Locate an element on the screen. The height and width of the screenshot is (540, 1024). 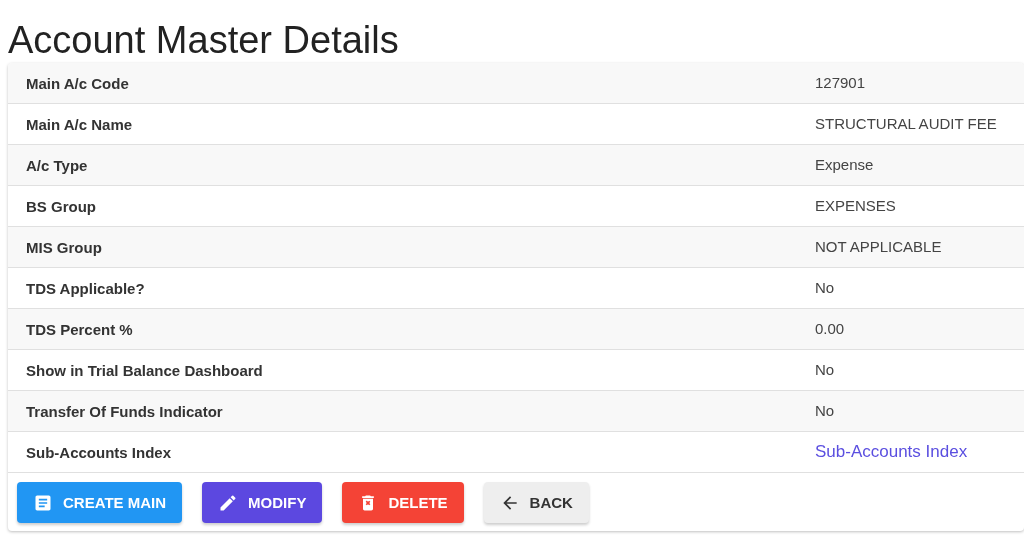
page-title: Account Master Details is located at coordinates (204, 40).